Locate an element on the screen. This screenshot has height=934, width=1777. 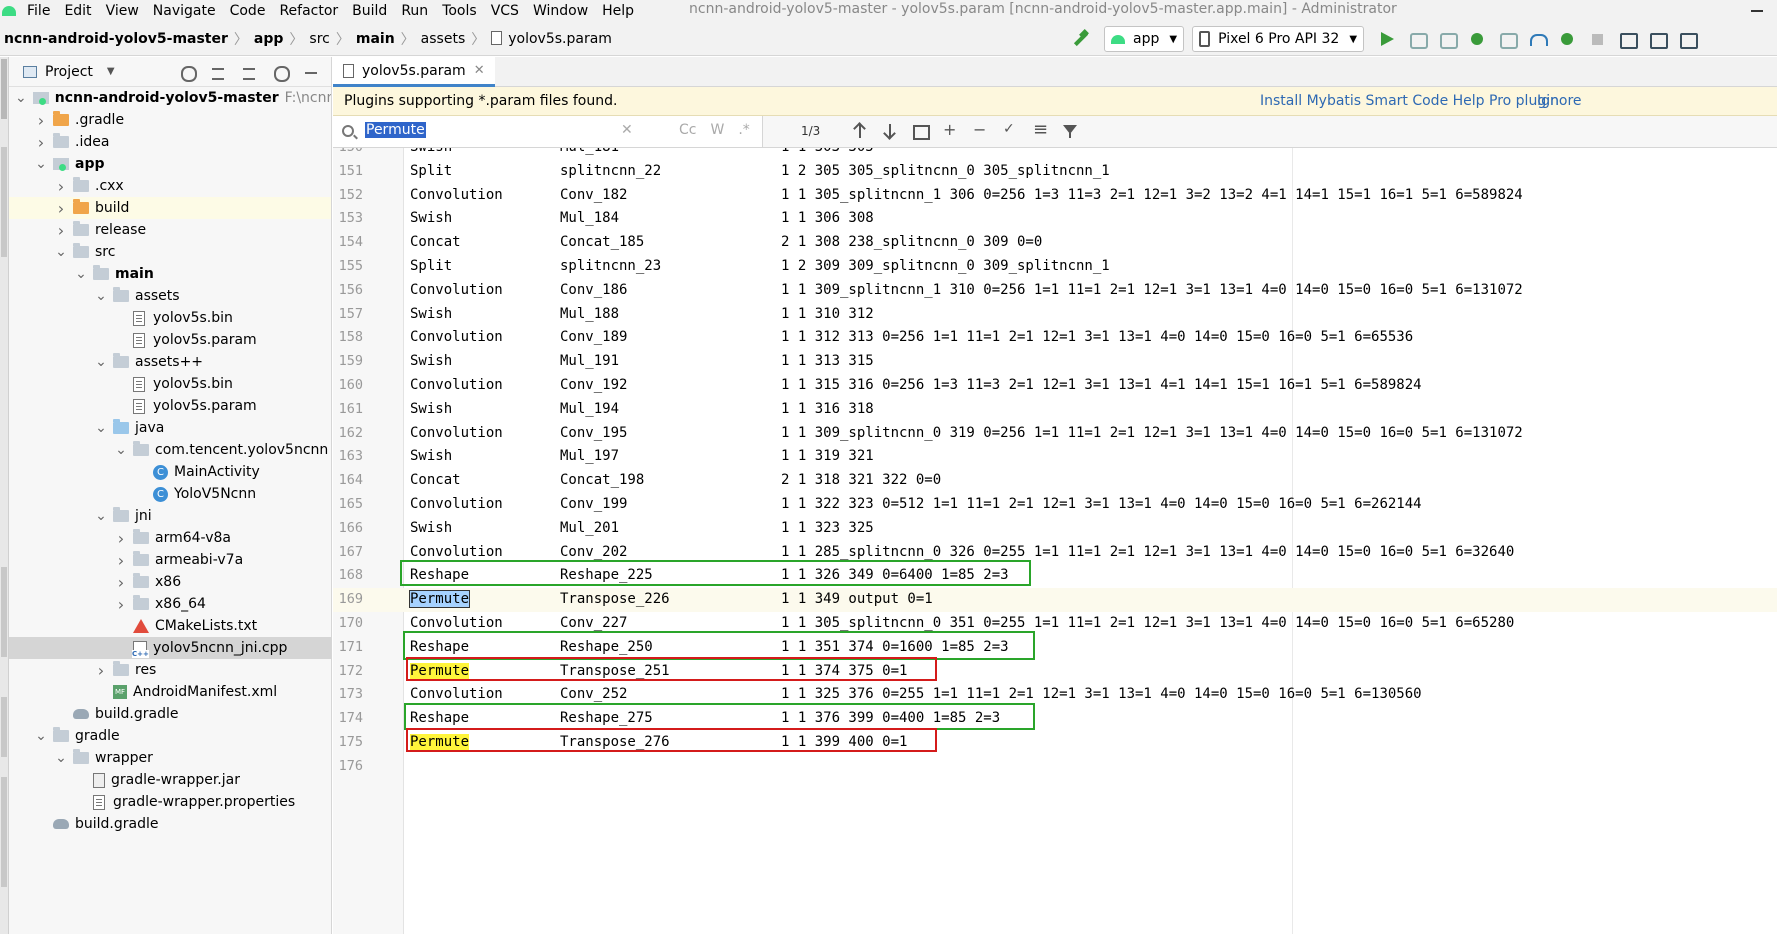
locate-file-icon is located at coordinates (188, 73).